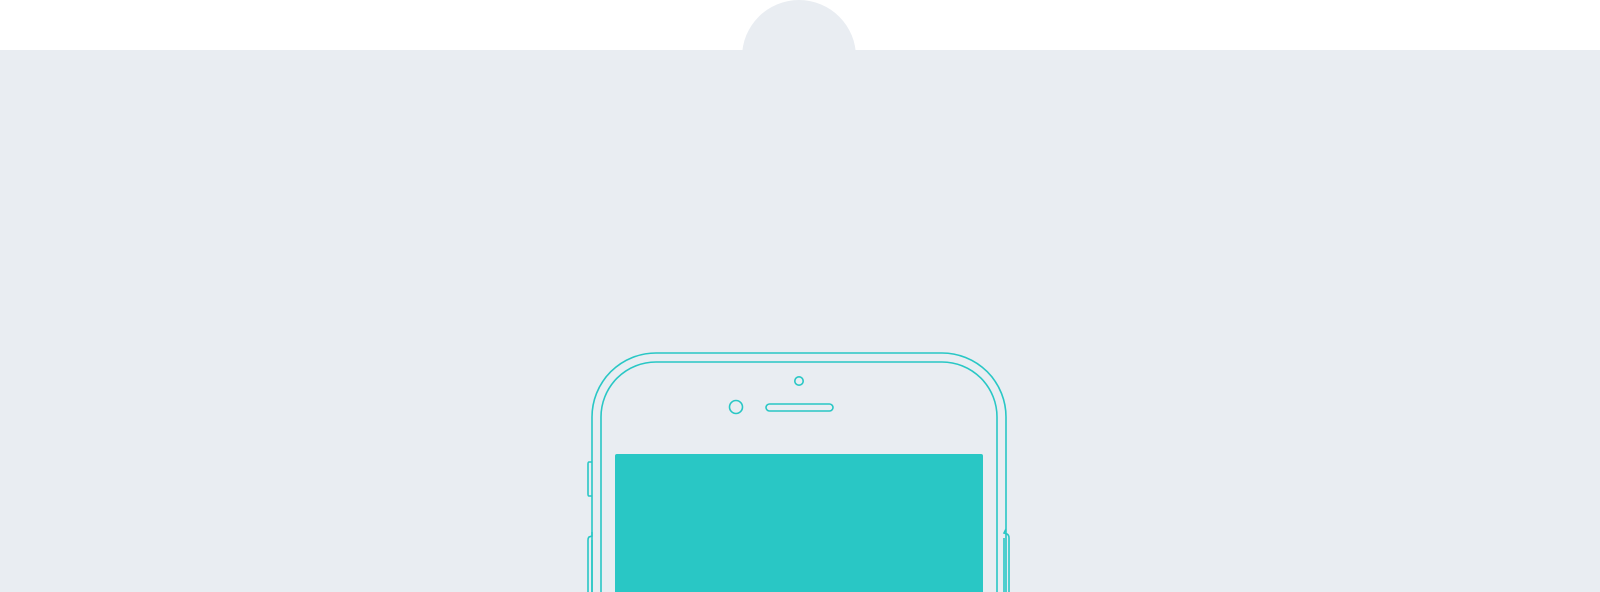  What do you see at coordinates (736, 407) in the screenshot?
I see `front-camera-icon` at bounding box center [736, 407].